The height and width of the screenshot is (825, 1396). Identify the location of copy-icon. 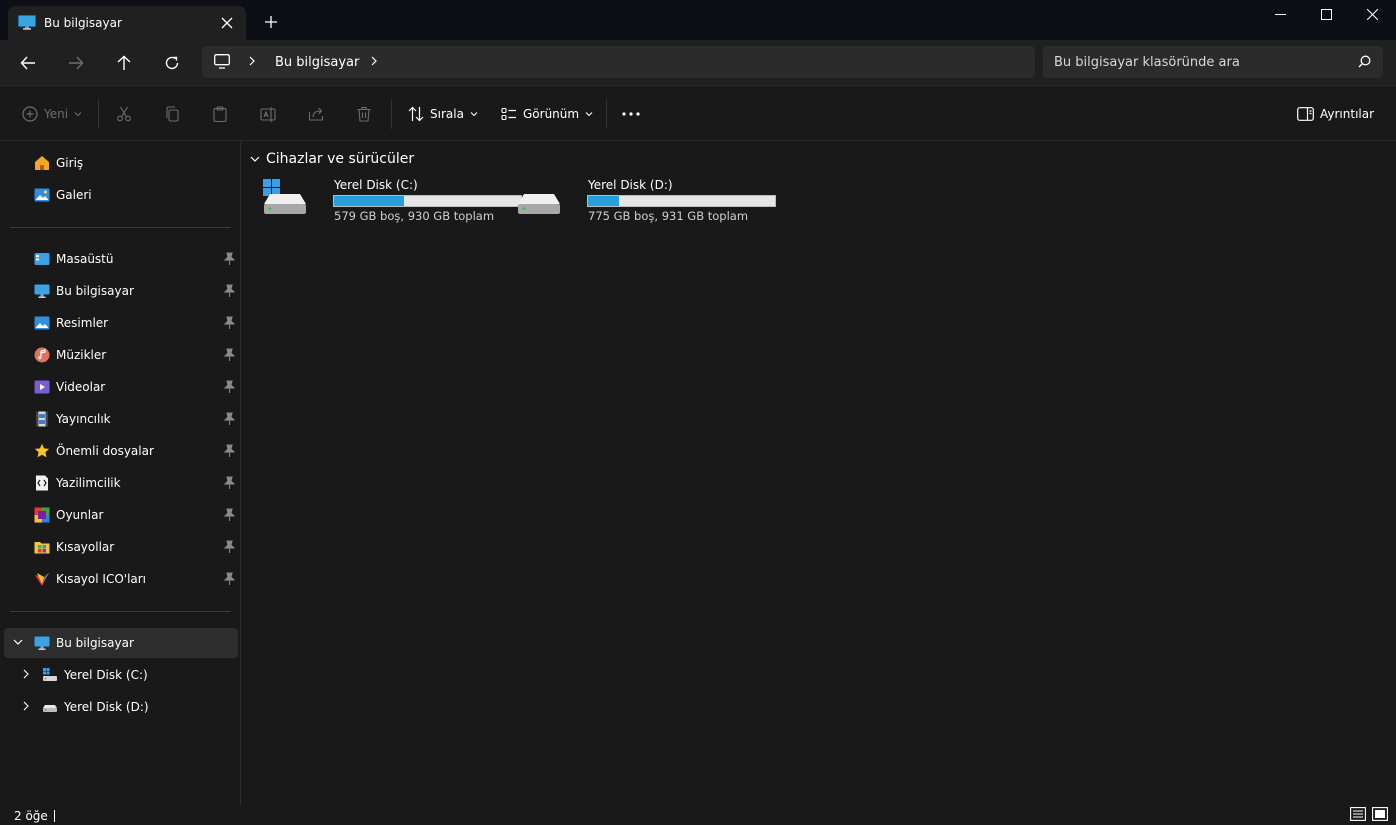
(172, 114).